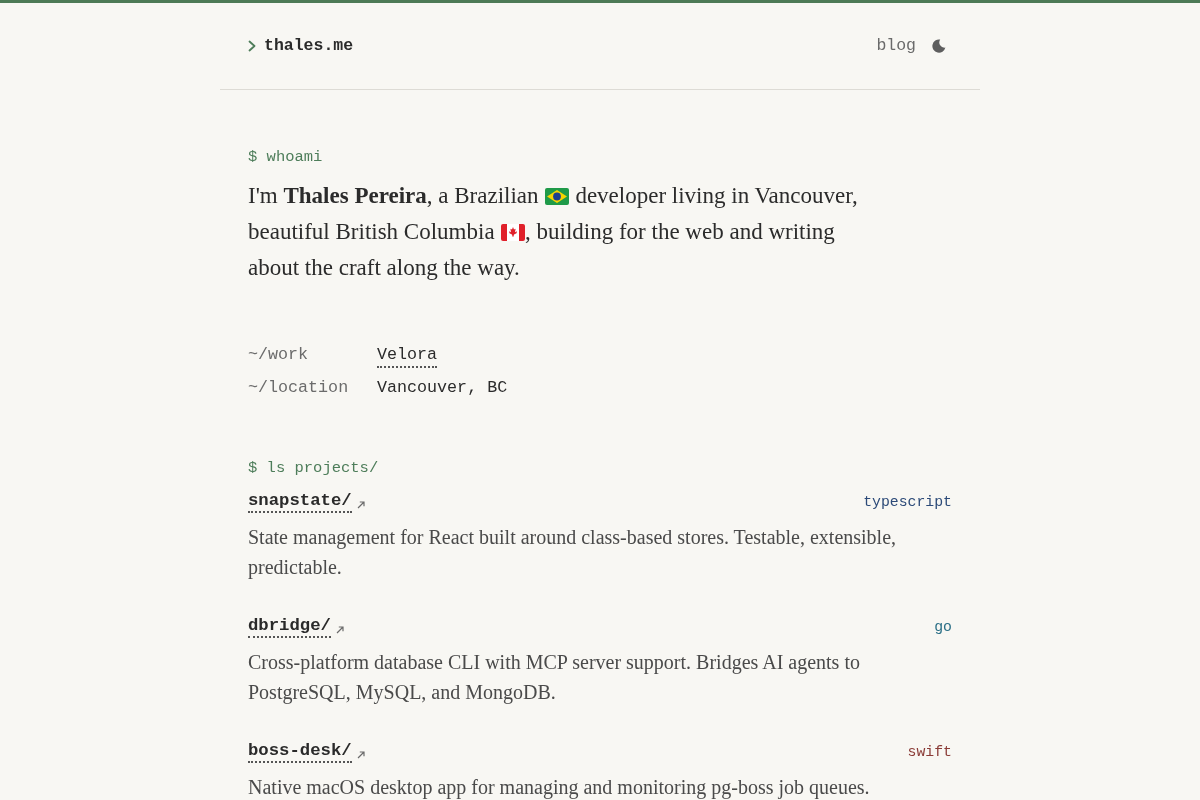 The height and width of the screenshot is (800, 1200). What do you see at coordinates (573, 553) in the screenshot?
I see `project-description: State management for React built around class-based stores. Testable, extensible, predictable.` at bounding box center [573, 553].